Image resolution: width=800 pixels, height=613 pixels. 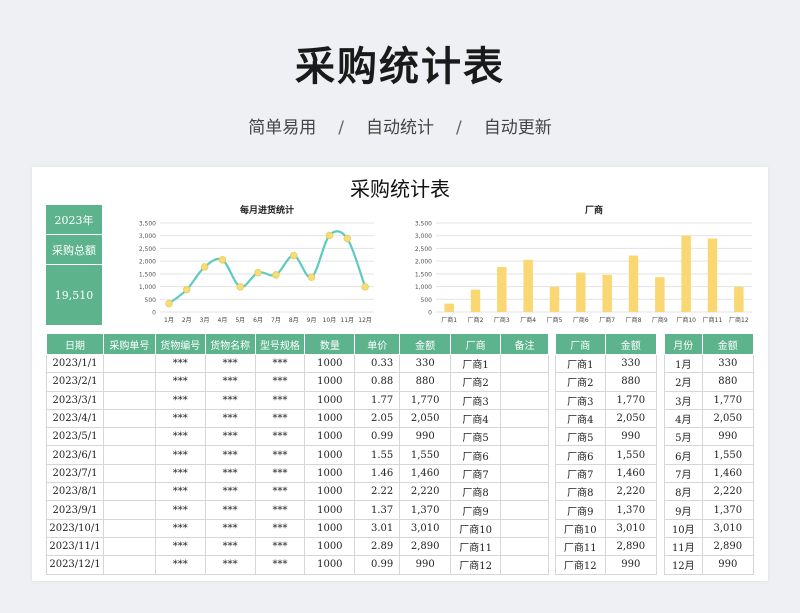 I want to click on main-table-header: 货物编号, so click(x=180, y=344).